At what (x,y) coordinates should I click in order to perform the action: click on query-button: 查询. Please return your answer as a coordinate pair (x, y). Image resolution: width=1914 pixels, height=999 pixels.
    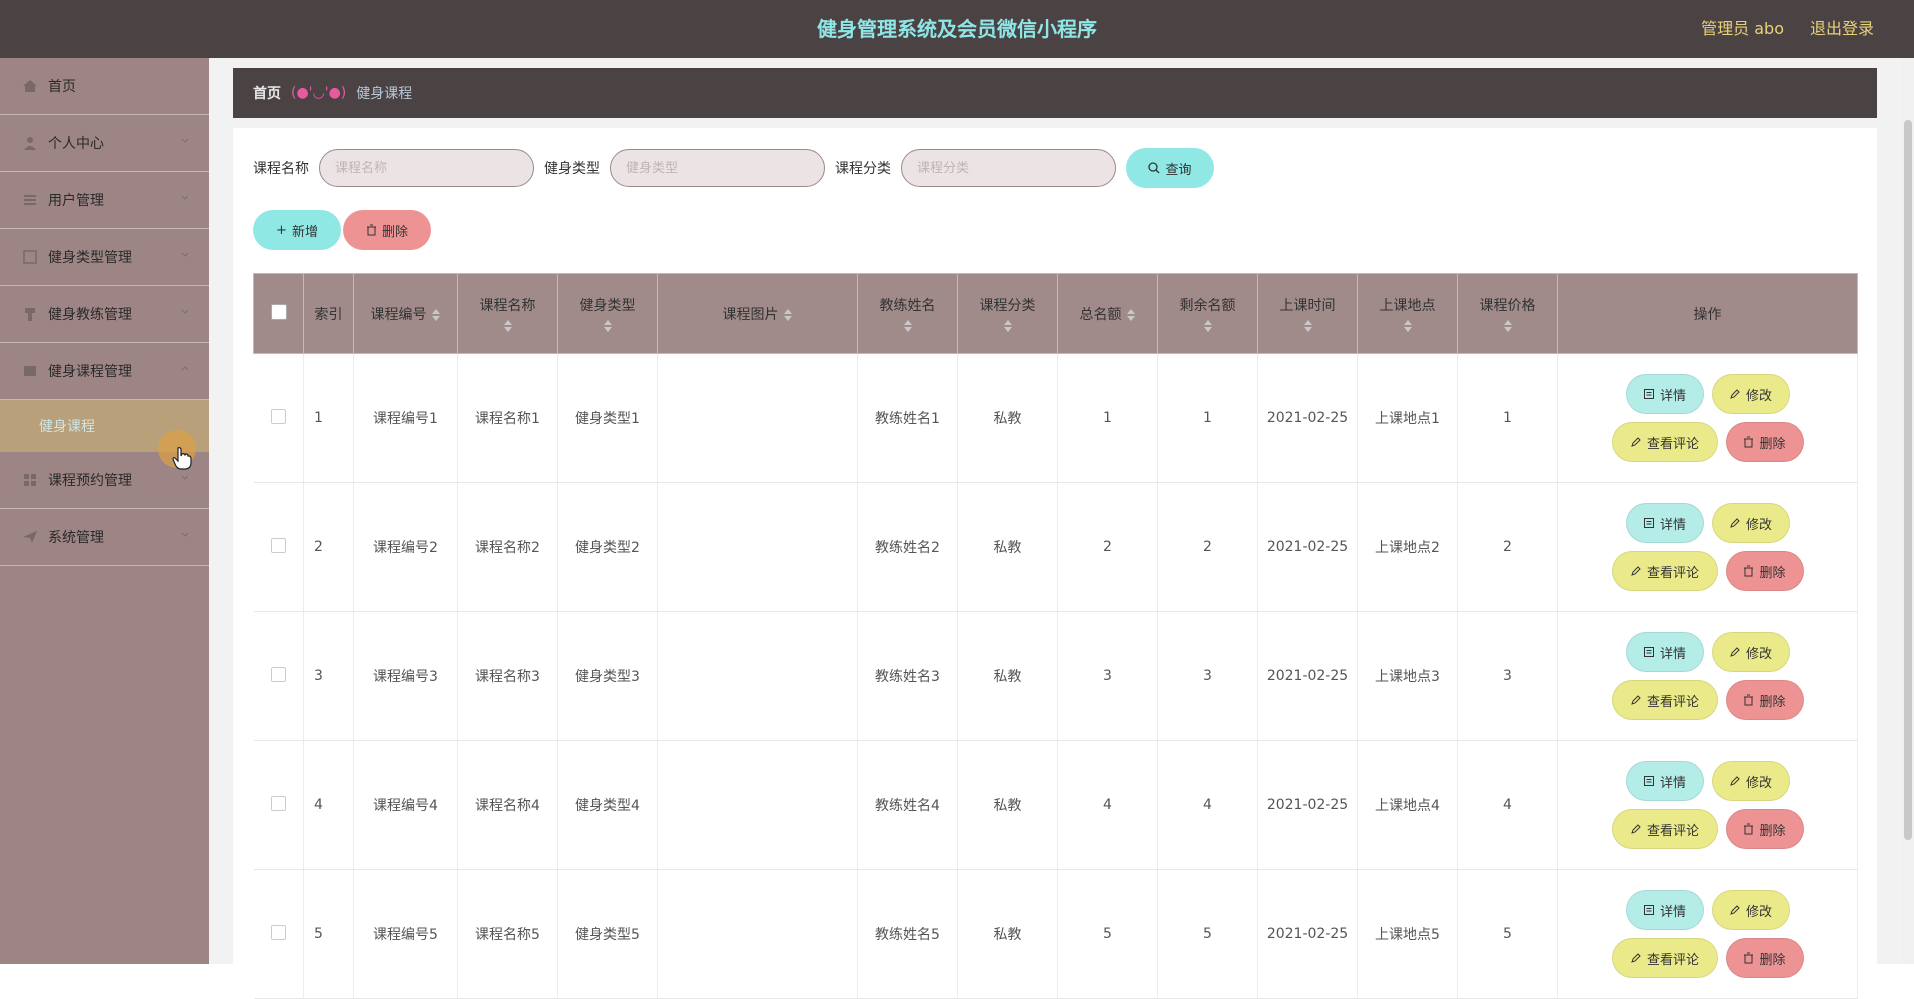
    Looking at the image, I should click on (1170, 168).